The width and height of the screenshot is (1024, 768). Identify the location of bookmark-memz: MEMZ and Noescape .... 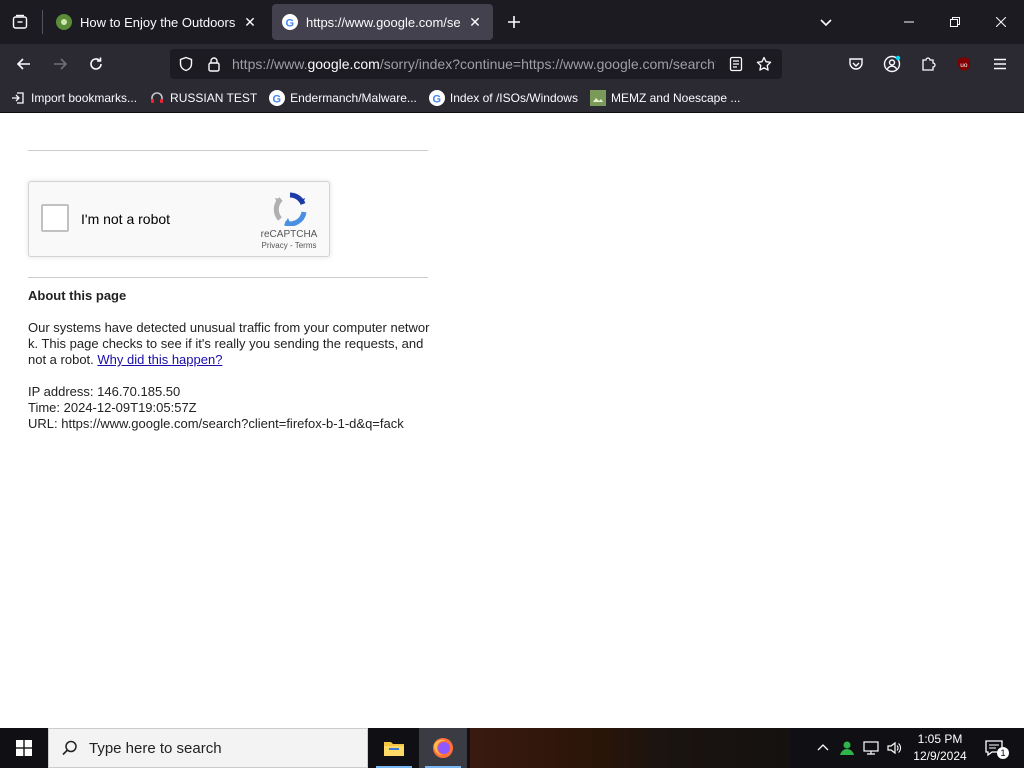
(665, 98).